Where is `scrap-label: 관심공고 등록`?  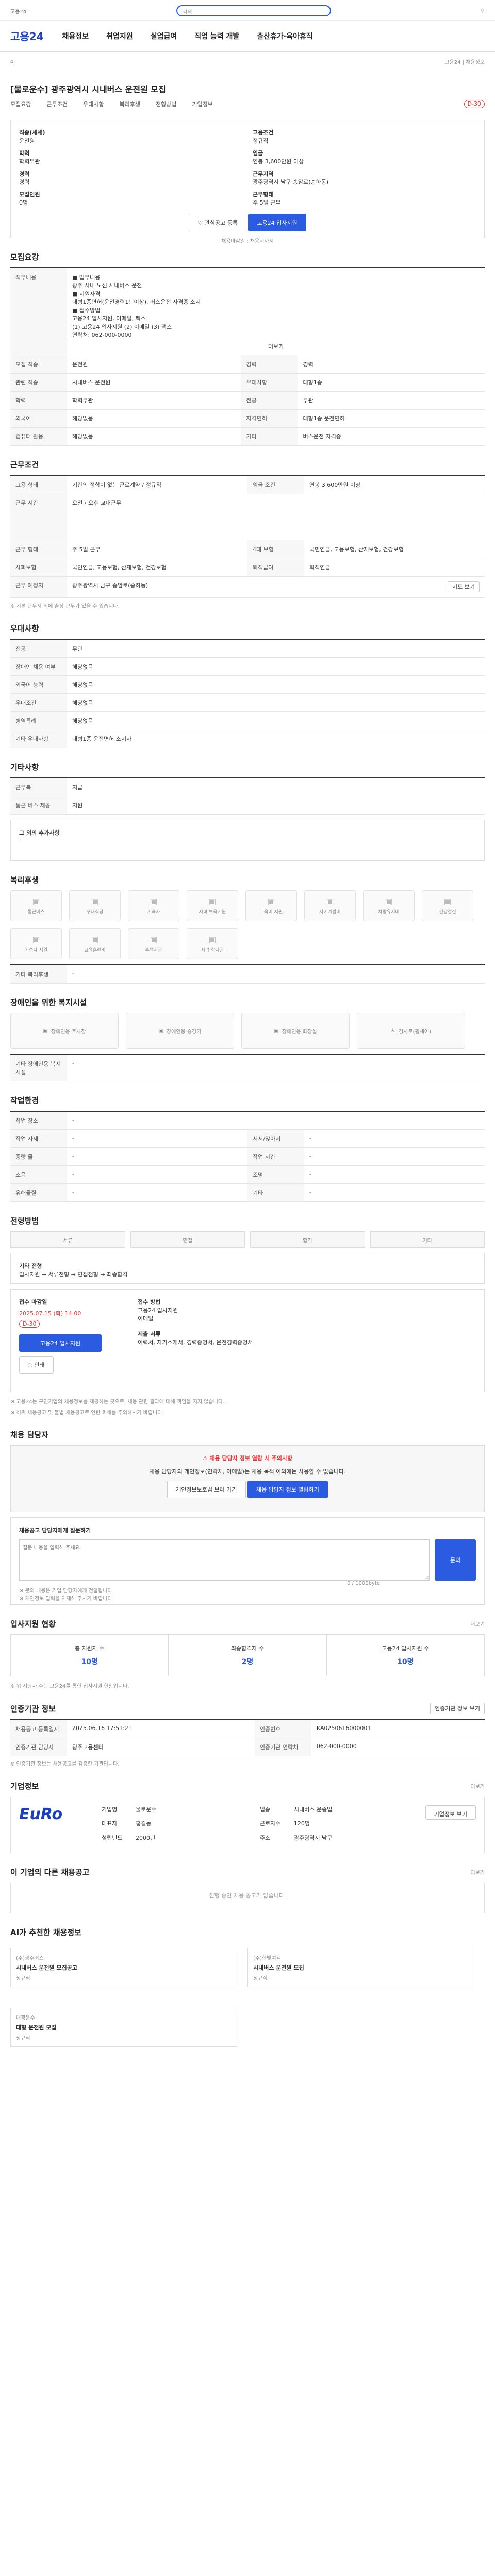 scrap-label: 관심공고 등록 is located at coordinates (221, 222).